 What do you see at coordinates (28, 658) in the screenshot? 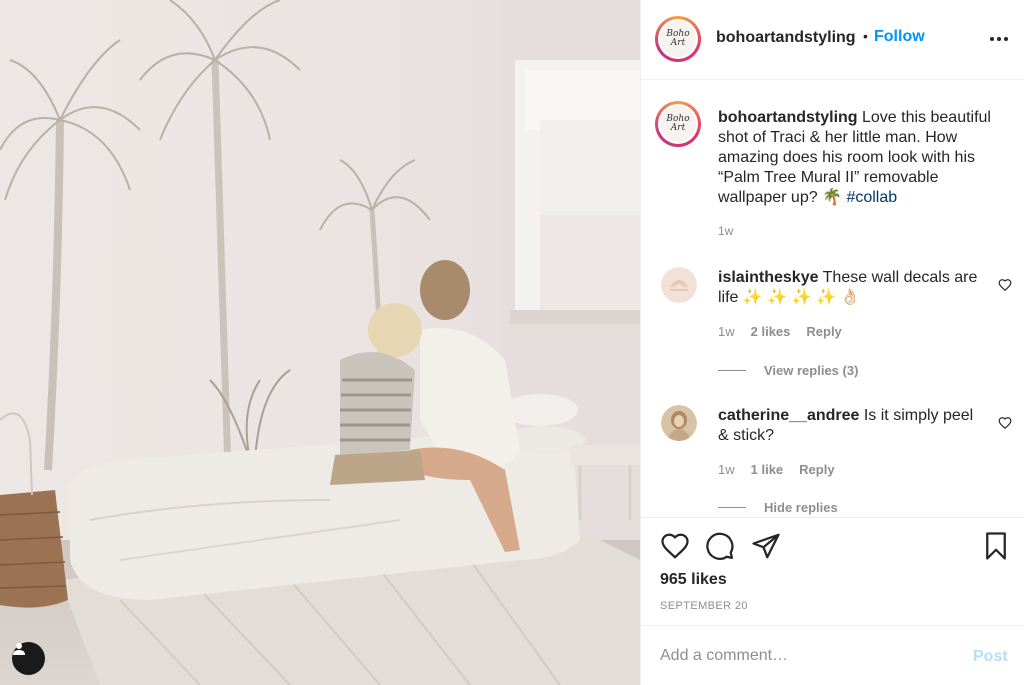
I see `user-tags-button` at bounding box center [28, 658].